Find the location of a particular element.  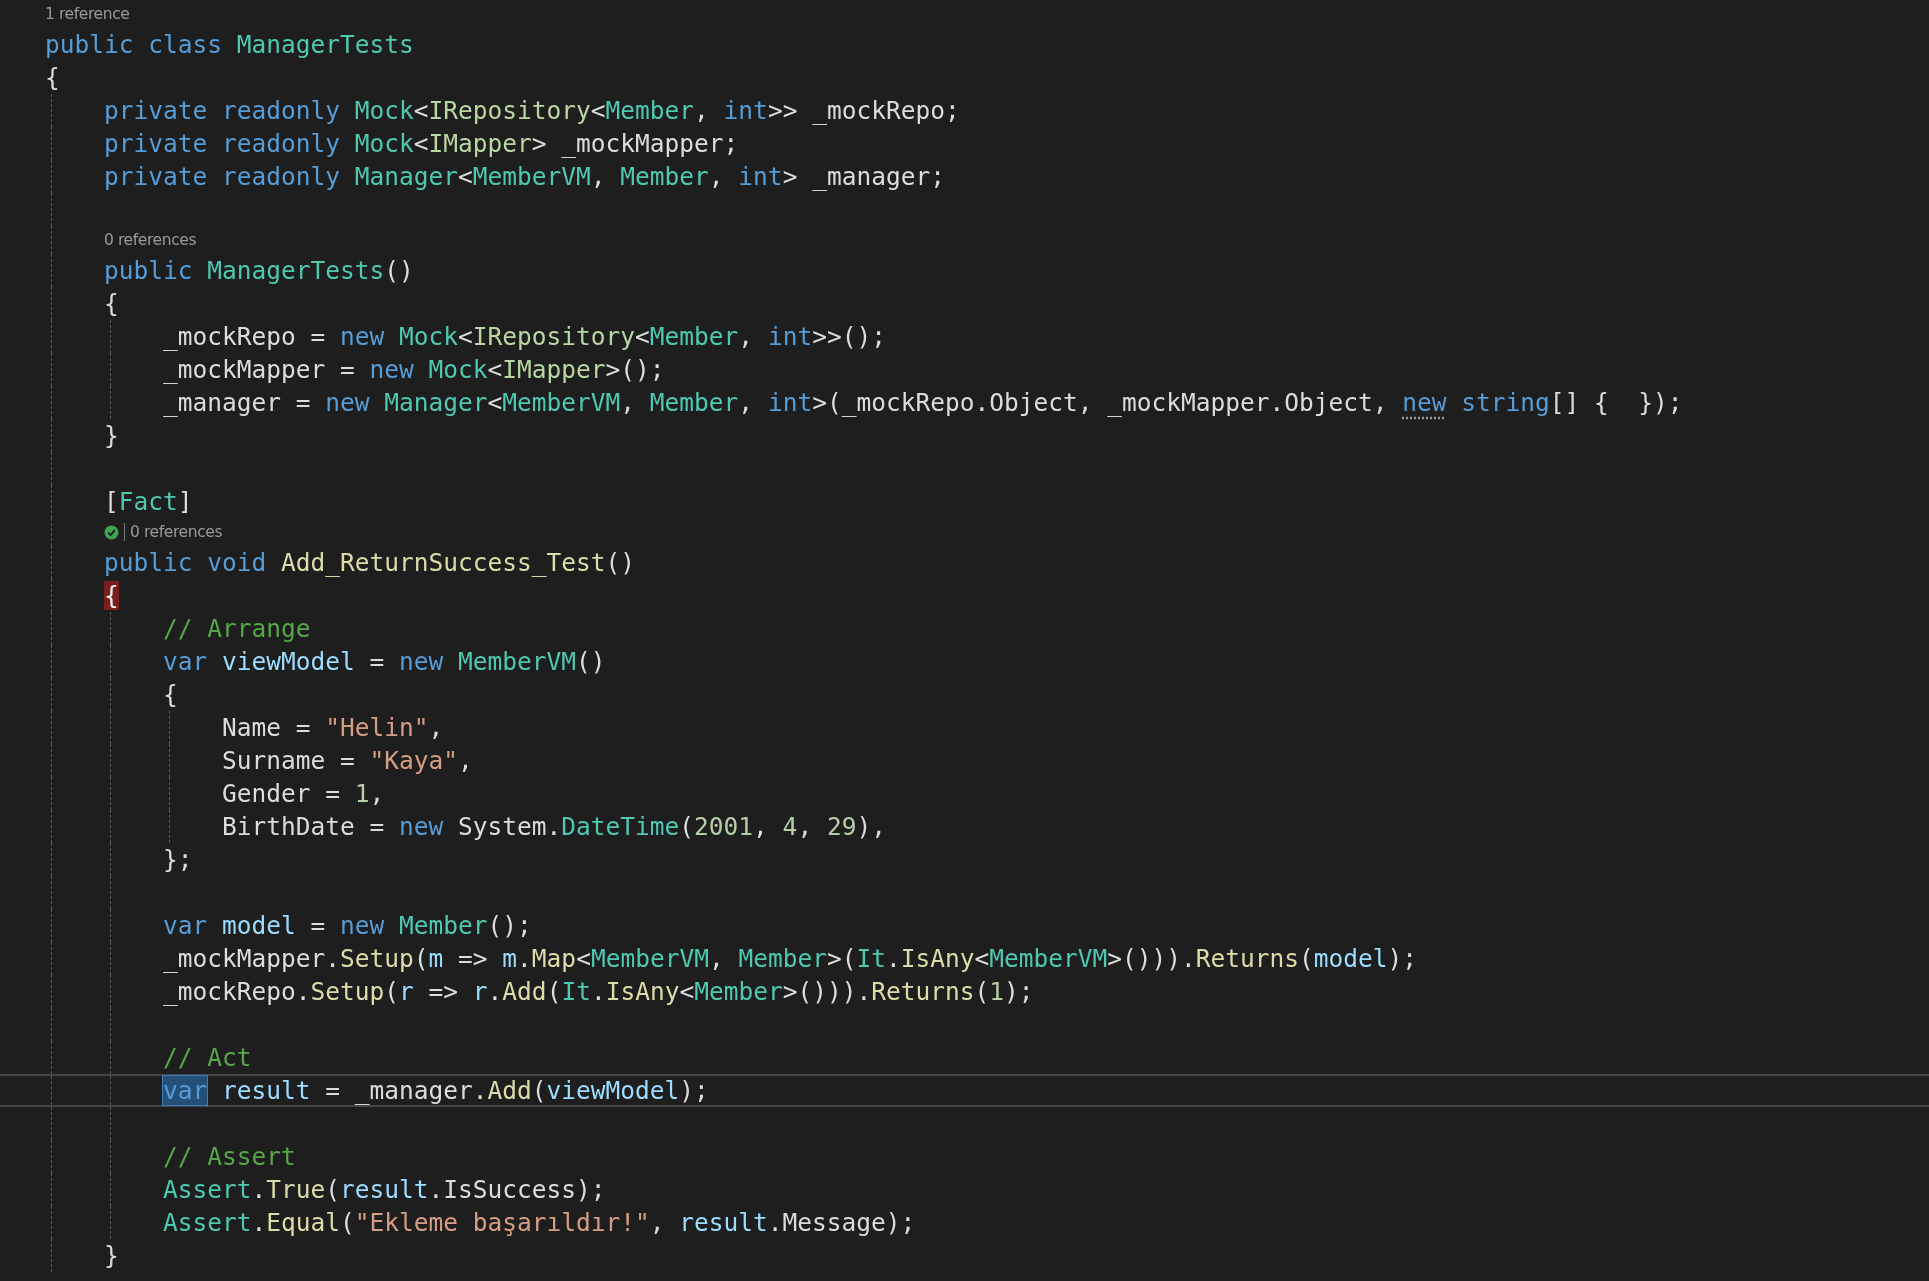

code-line: var result = _manager.Add(viewModel); is located at coordinates (436, 1090).